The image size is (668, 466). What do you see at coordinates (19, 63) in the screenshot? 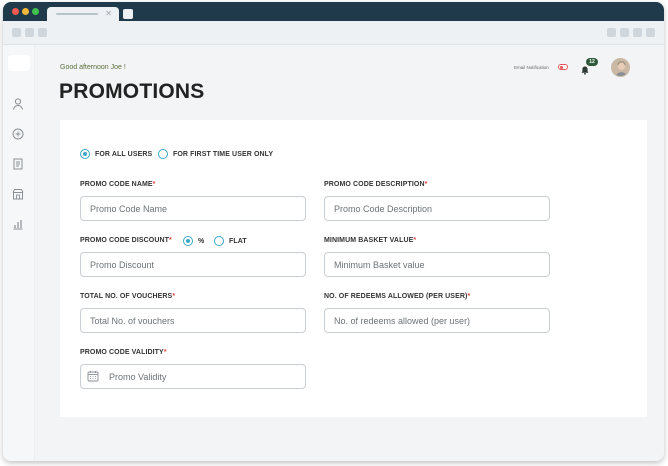
I see `logo` at bounding box center [19, 63].